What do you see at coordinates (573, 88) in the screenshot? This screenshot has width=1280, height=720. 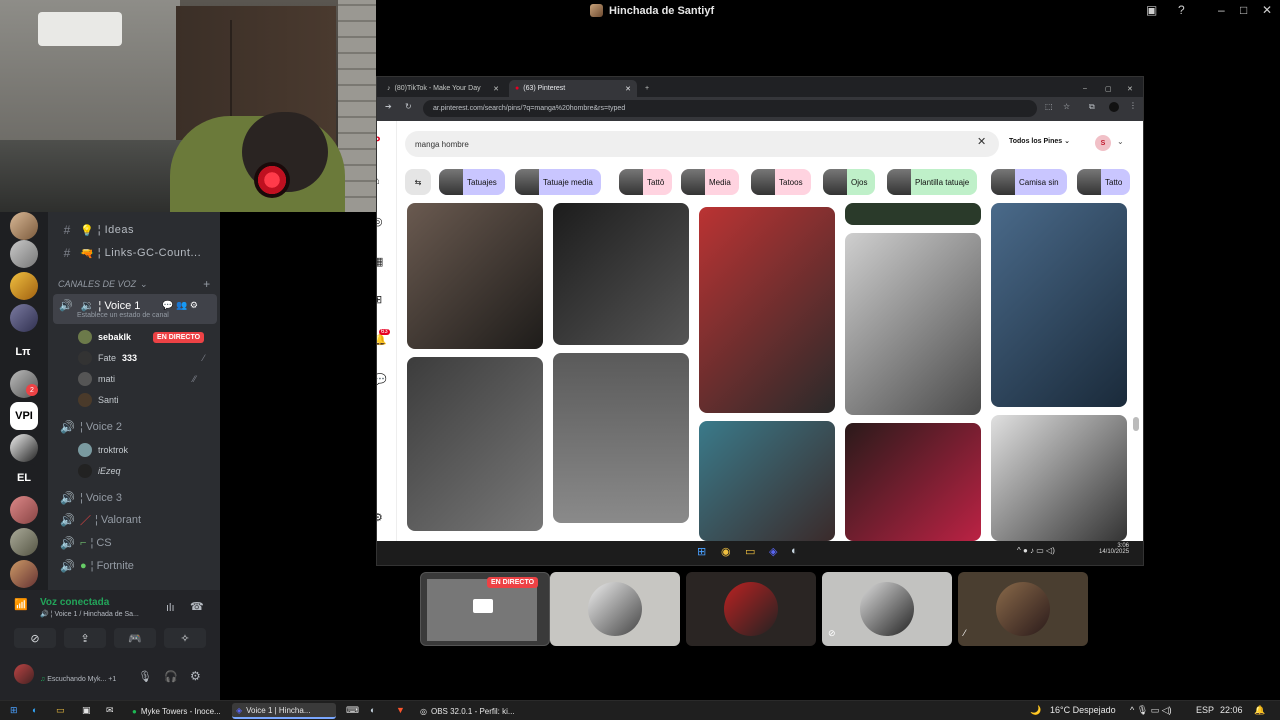 I see `tab-pinterest: ● (63) Pinterest ✕` at bounding box center [573, 88].